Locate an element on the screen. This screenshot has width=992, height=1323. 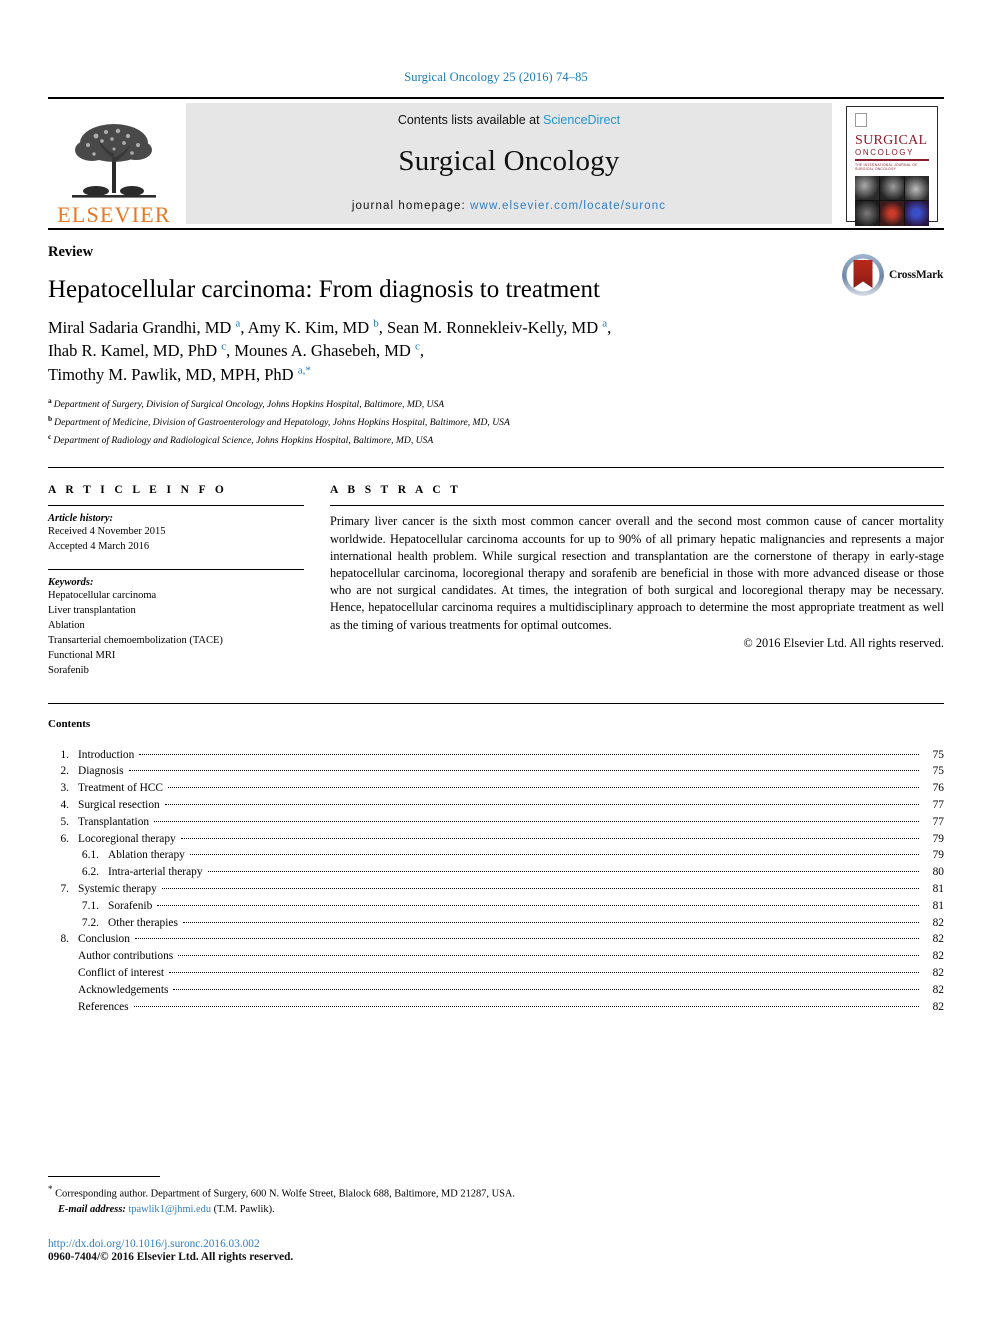
toc-entry-page: 81 is located at coordinates (938, 905).